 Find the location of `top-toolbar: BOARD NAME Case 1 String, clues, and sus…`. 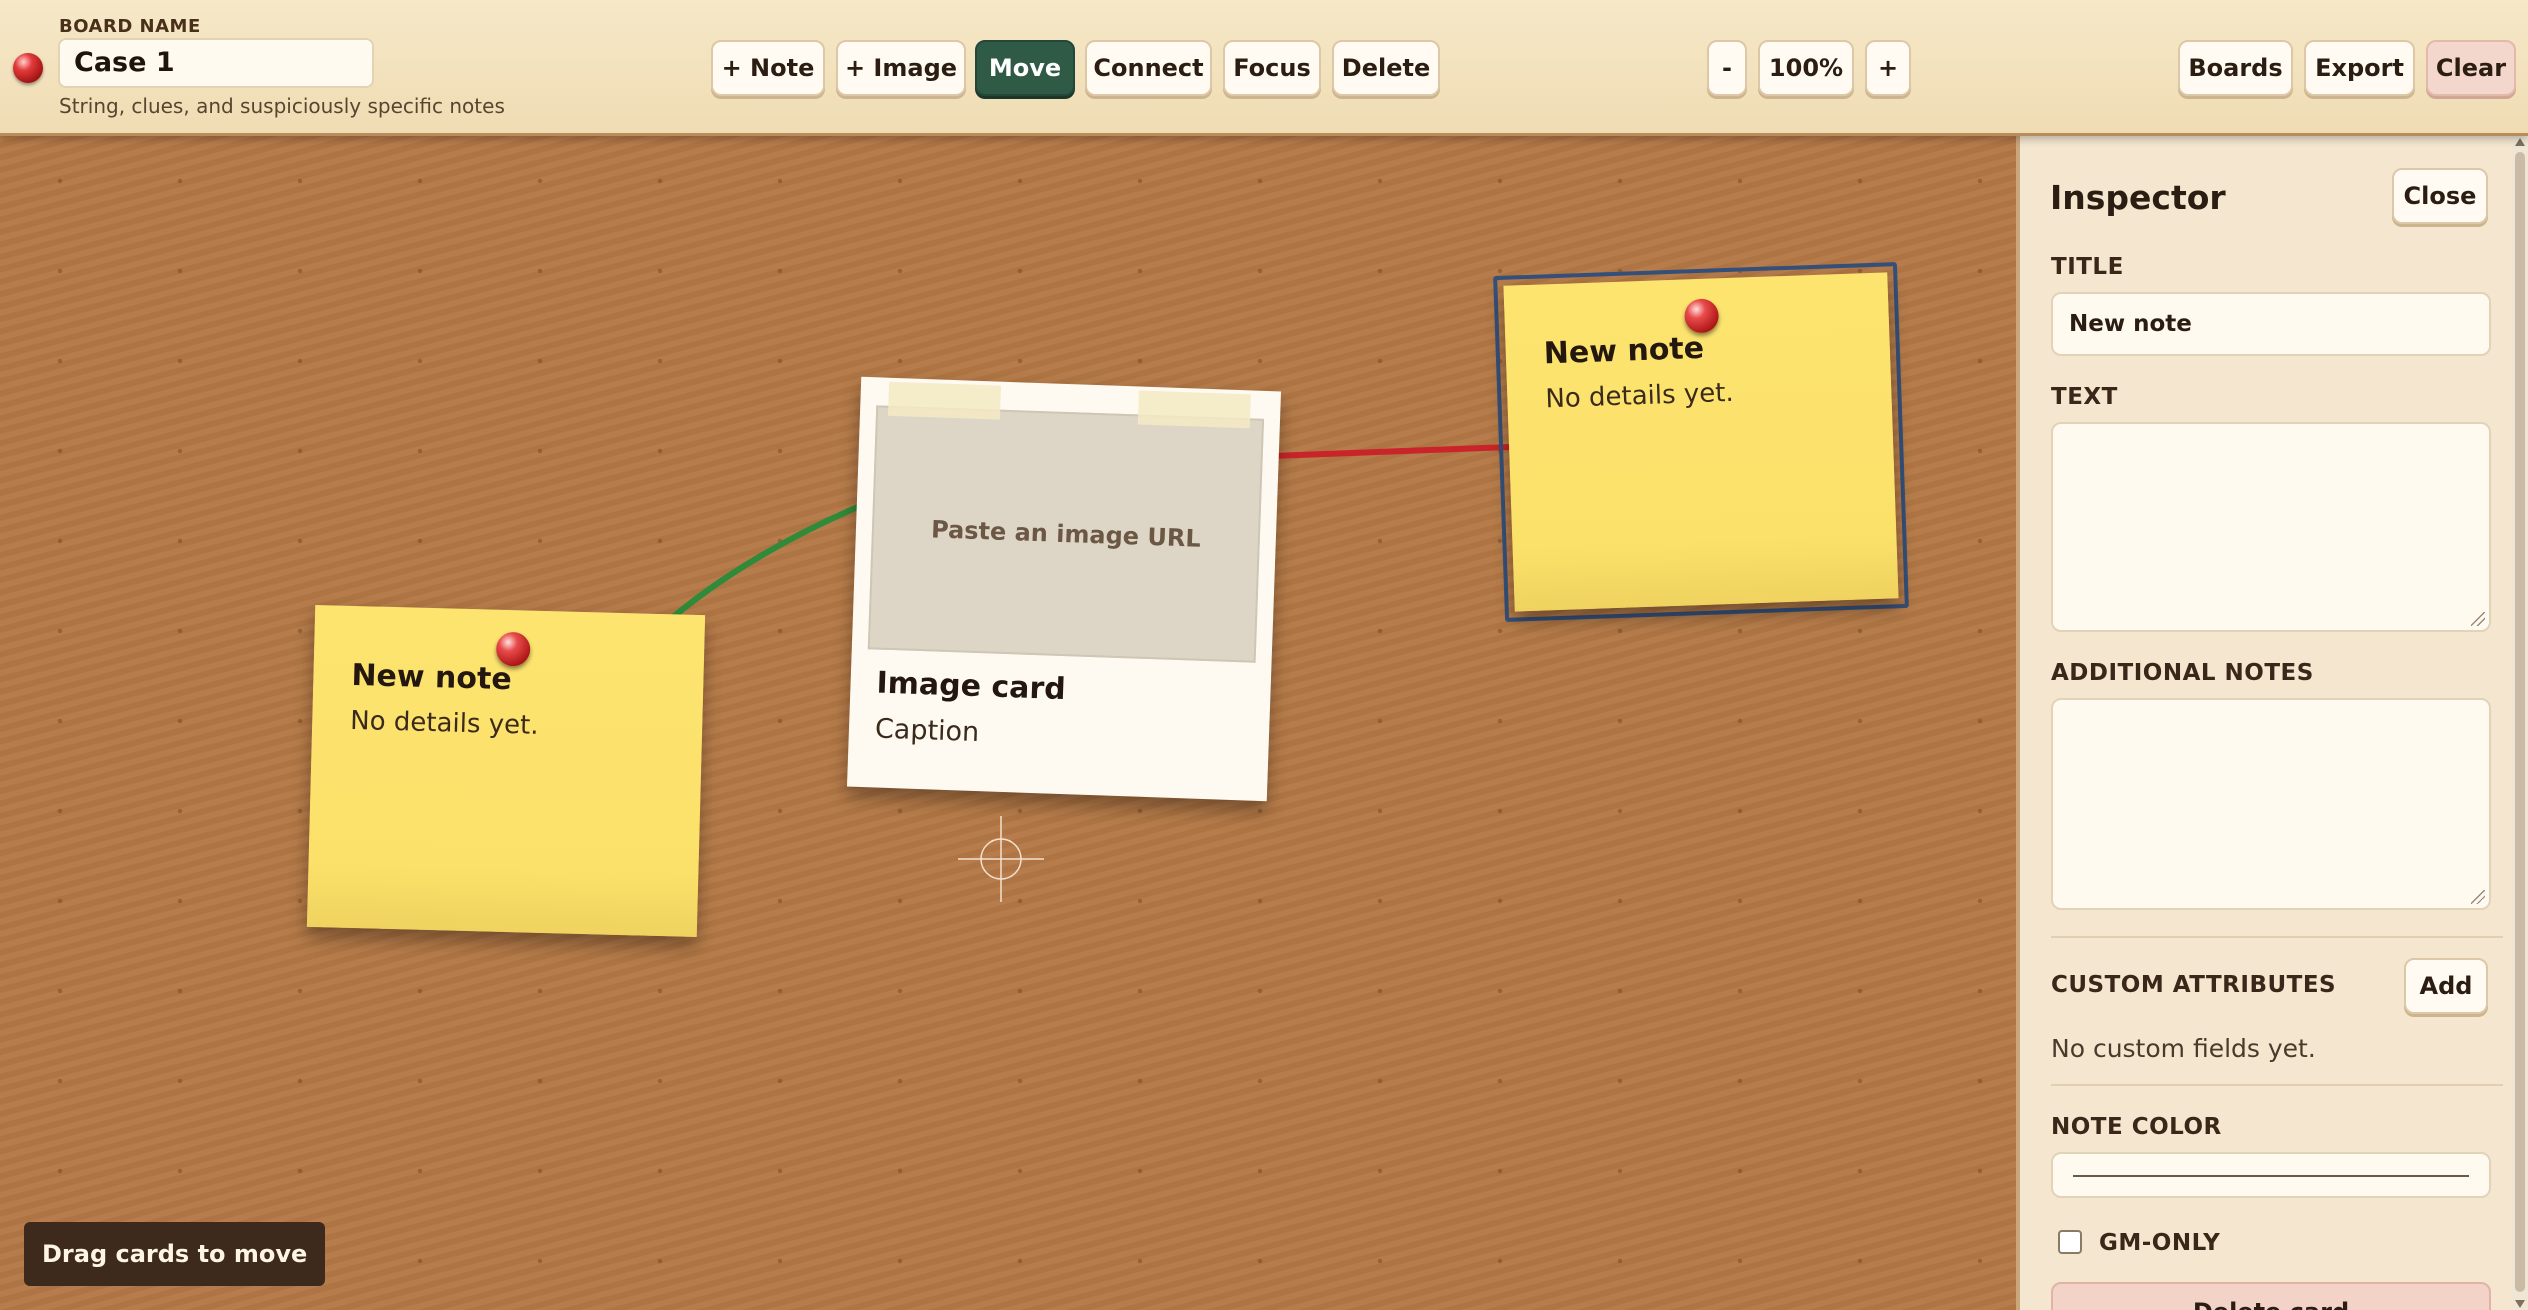

top-toolbar: BOARD NAME Case 1 String, clues, and sus… is located at coordinates (1264, 68).